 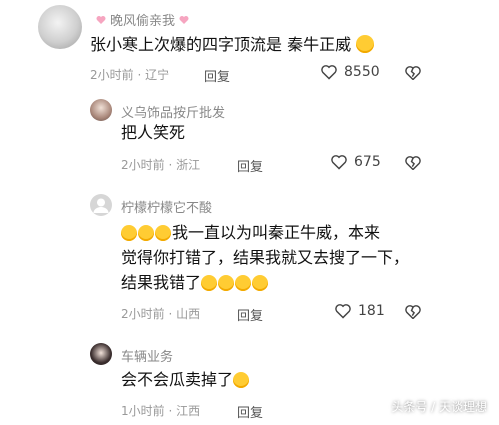 I want to click on comment-text: 结果我错了, so click(x=195, y=283).